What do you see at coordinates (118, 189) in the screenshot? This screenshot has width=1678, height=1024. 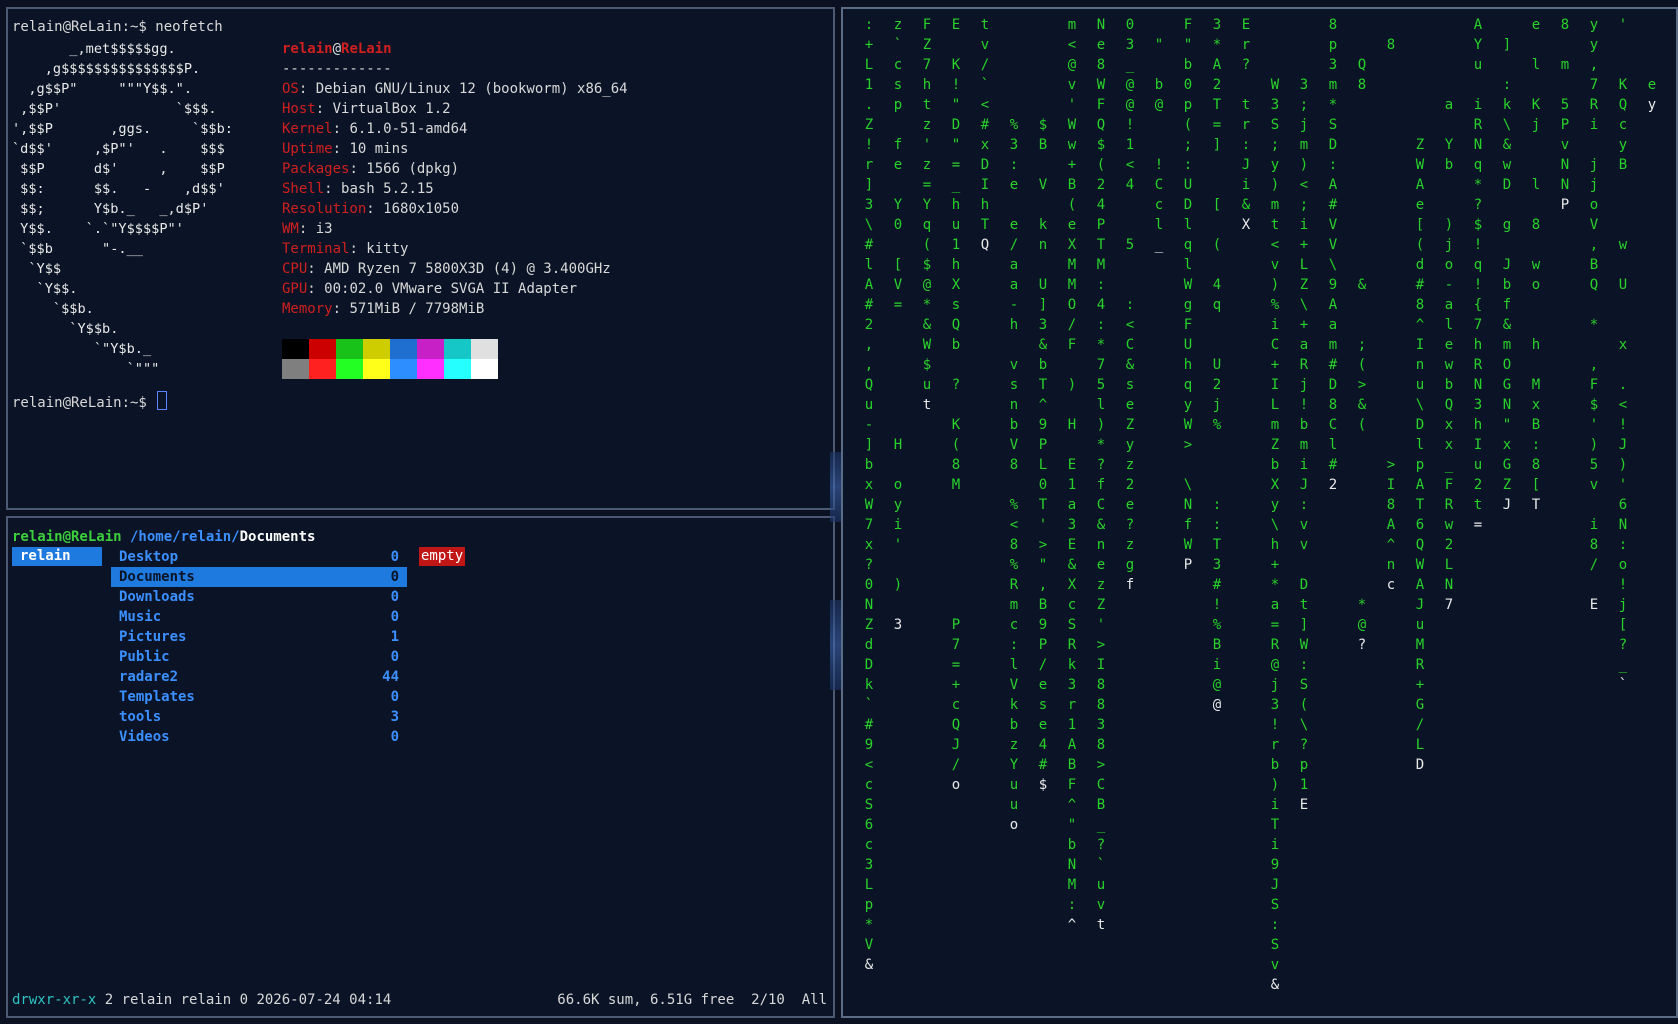 I see `logo-line: $$: $$. - ,d$$'` at bounding box center [118, 189].